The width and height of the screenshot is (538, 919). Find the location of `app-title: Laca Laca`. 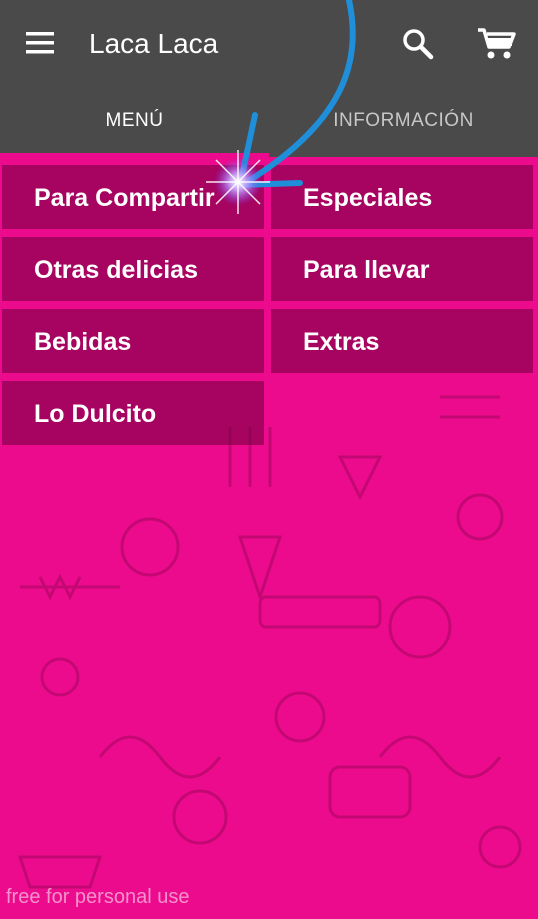

app-title: Laca Laca is located at coordinates (154, 43).